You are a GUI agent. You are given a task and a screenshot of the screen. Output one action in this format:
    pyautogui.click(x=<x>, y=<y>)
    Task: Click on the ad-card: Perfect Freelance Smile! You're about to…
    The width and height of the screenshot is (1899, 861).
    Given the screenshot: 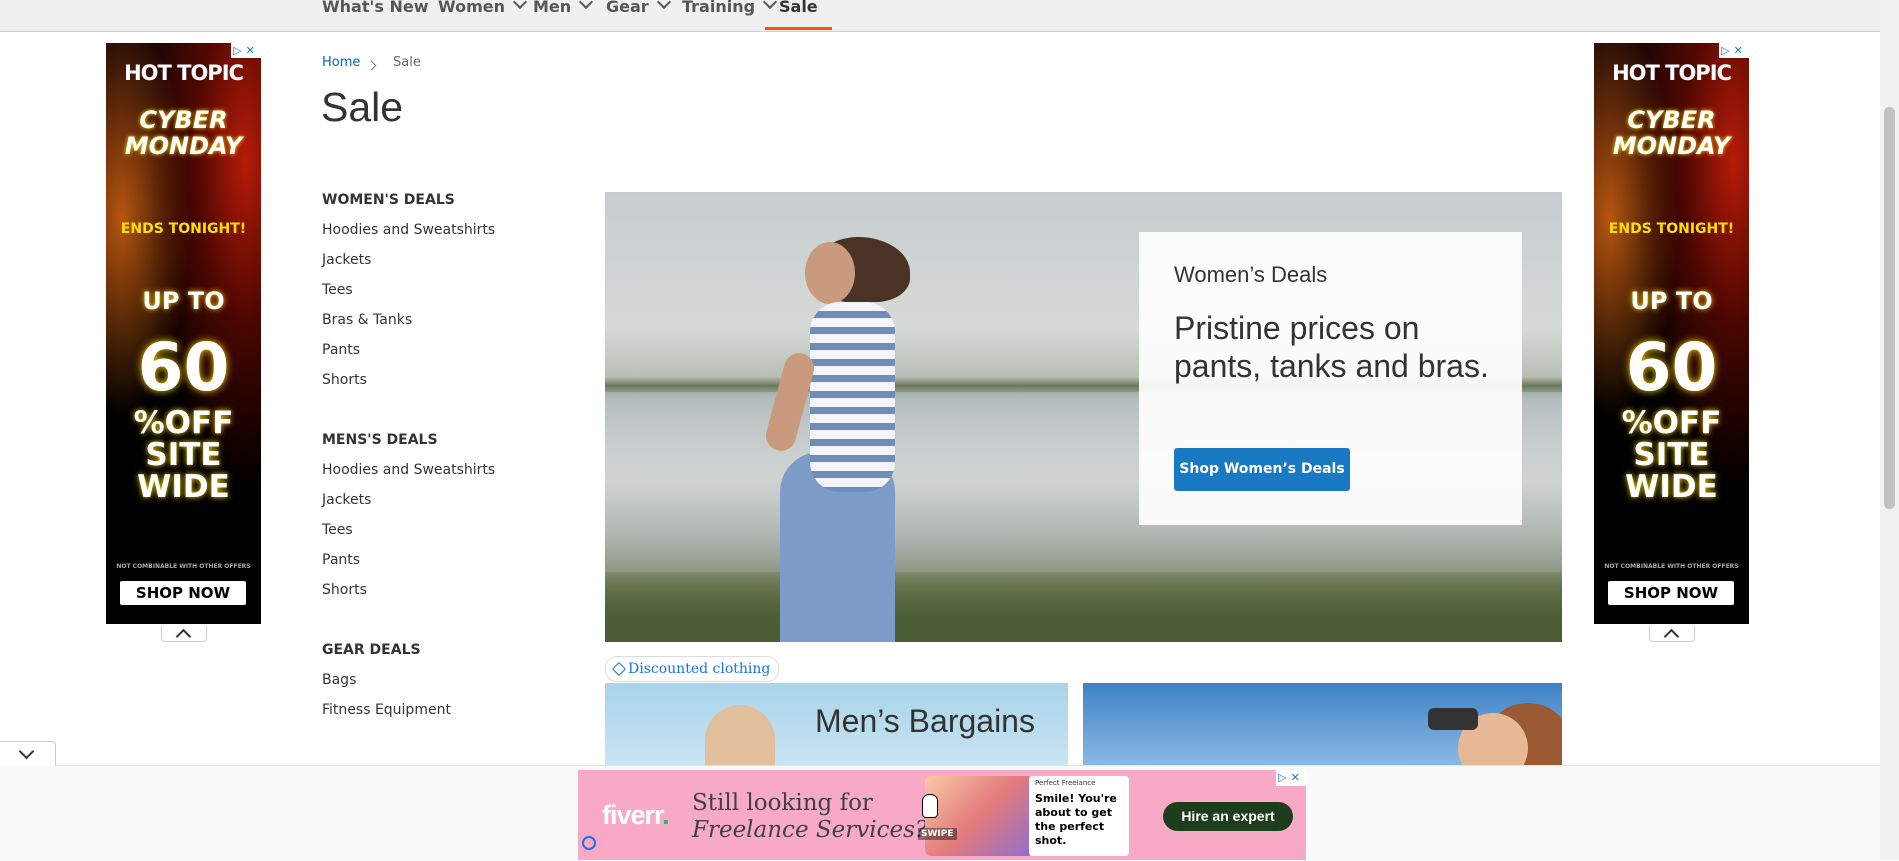 What is the action you would take?
    pyautogui.click(x=1079, y=816)
    